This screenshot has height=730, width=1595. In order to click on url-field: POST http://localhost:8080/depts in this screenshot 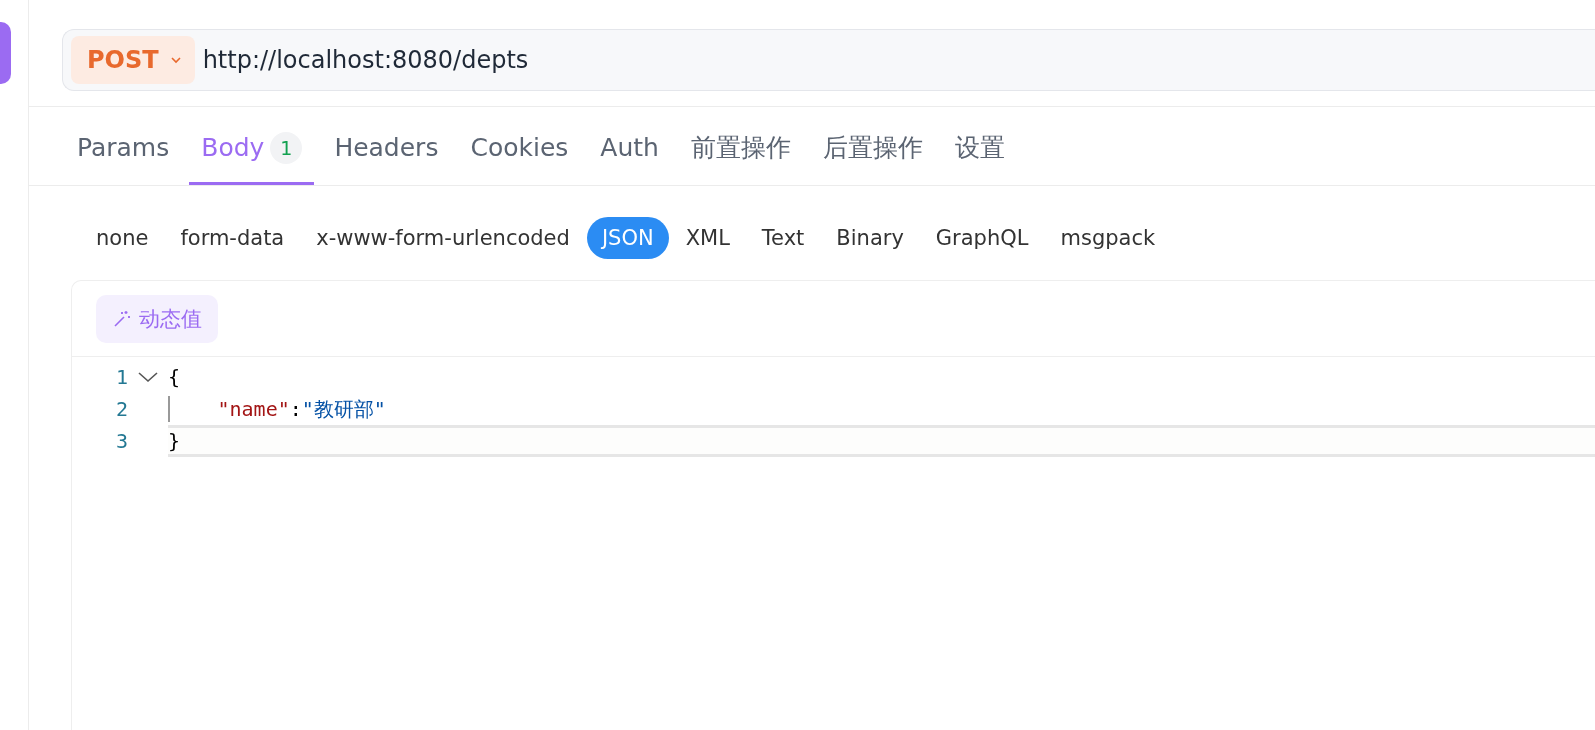, I will do `click(828, 60)`.